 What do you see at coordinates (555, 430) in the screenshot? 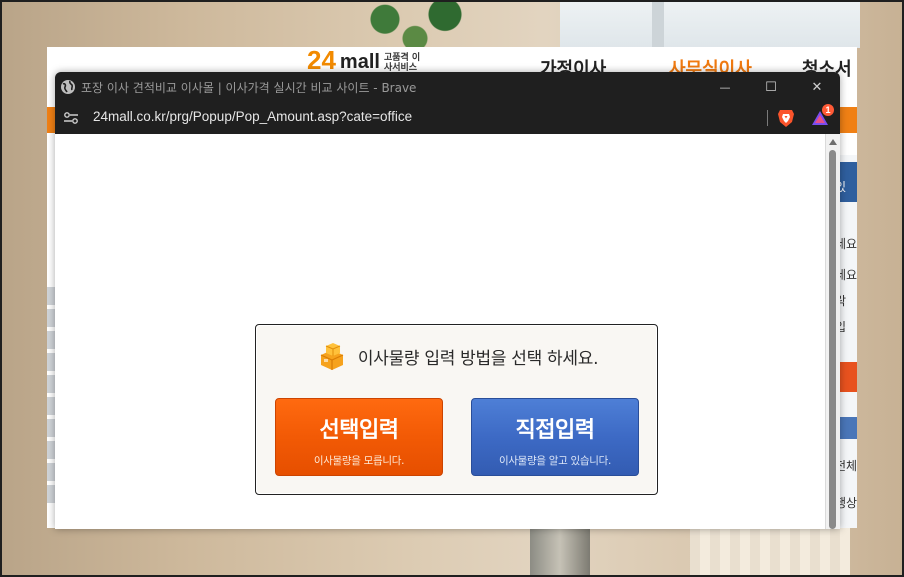
I see `direct-input-label: 직접입력` at bounding box center [555, 430].